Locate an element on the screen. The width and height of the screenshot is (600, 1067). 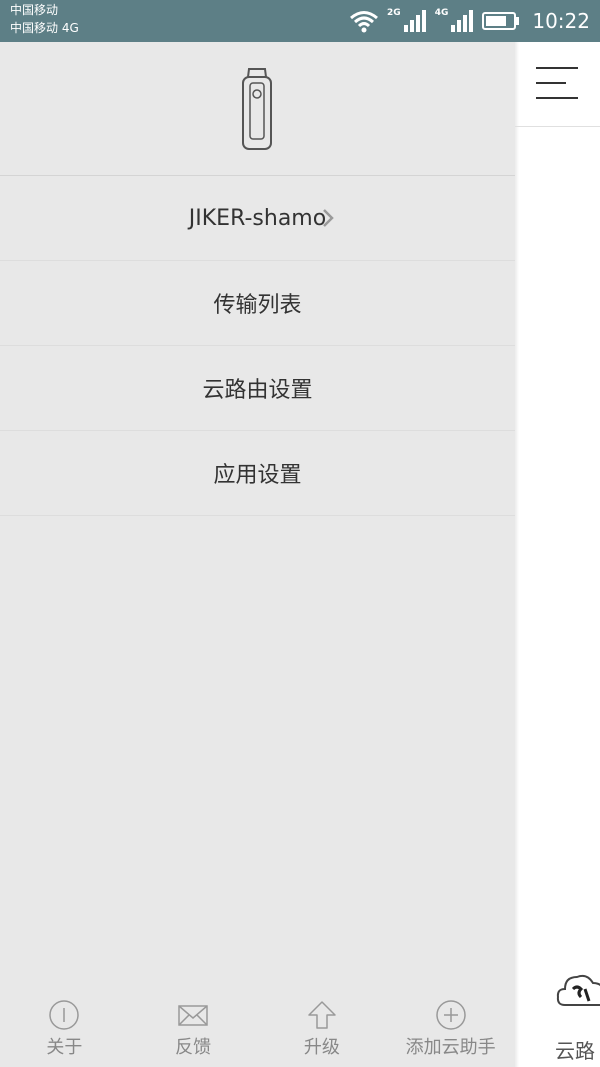
menu-item-router-settings: 云路由设置 is located at coordinates (257, 388).